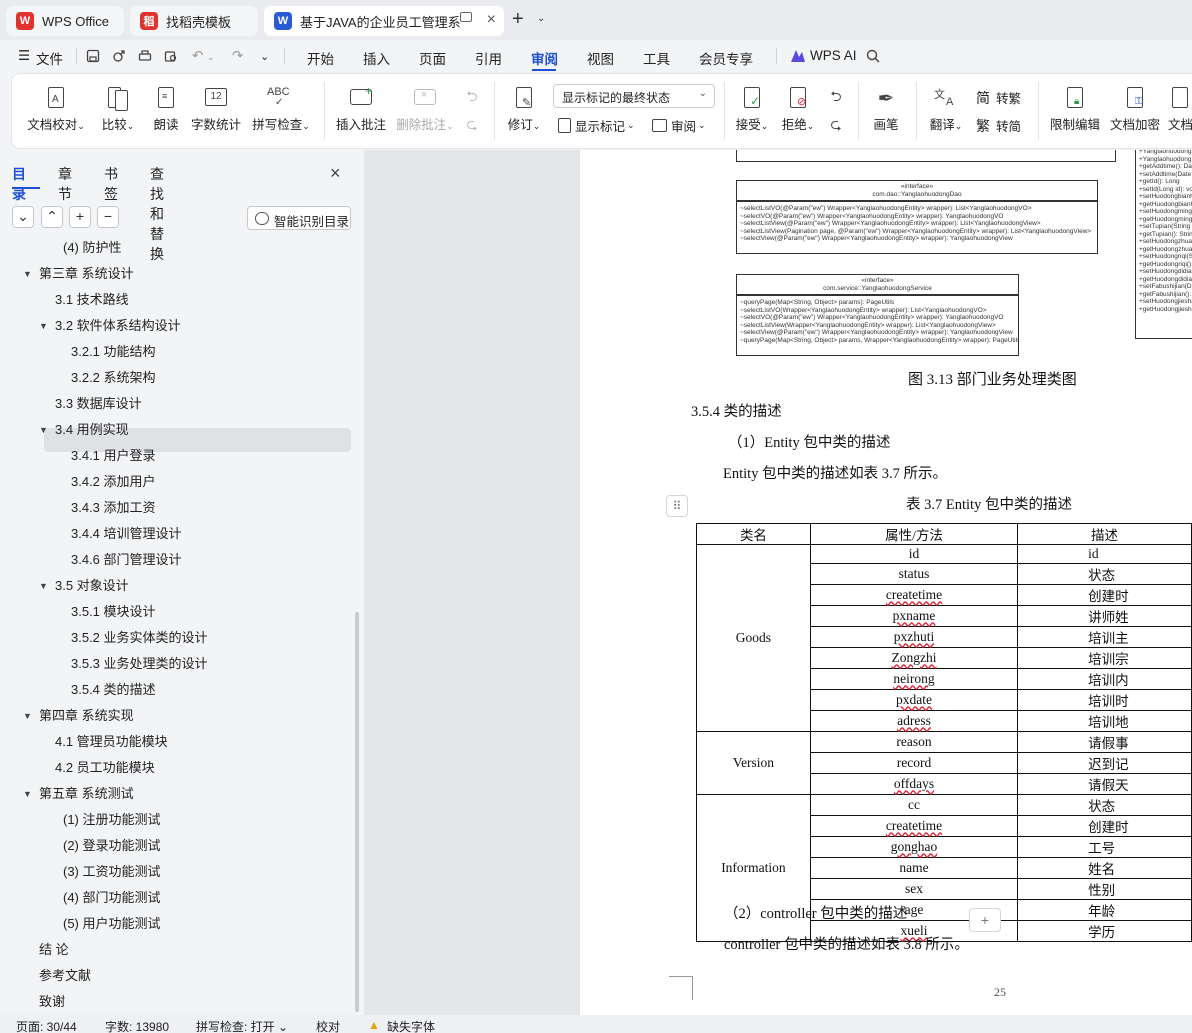  I want to click on toc-item: (2) 登录功能测试, so click(112, 846).